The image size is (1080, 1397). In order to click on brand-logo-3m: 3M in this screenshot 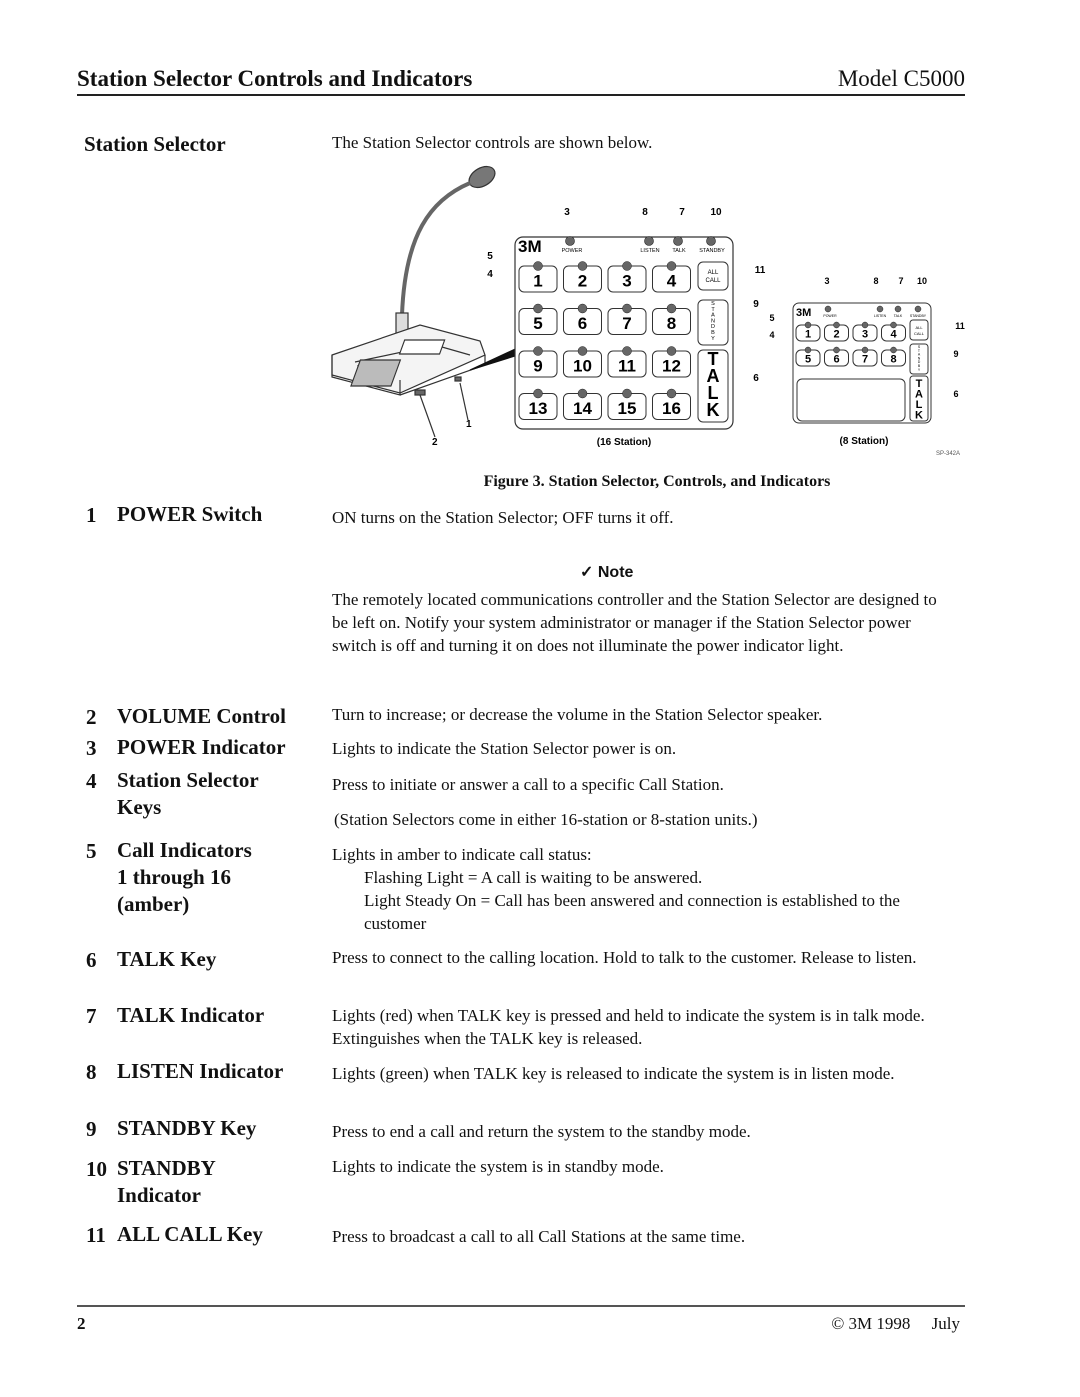, I will do `click(530, 246)`.